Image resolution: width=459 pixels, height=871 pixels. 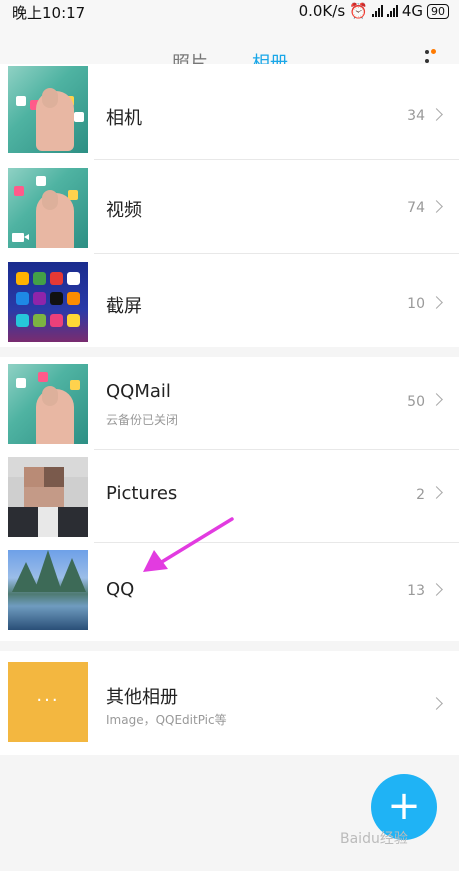 I want to click on annotation-arrow, so click(x=188, y=544).